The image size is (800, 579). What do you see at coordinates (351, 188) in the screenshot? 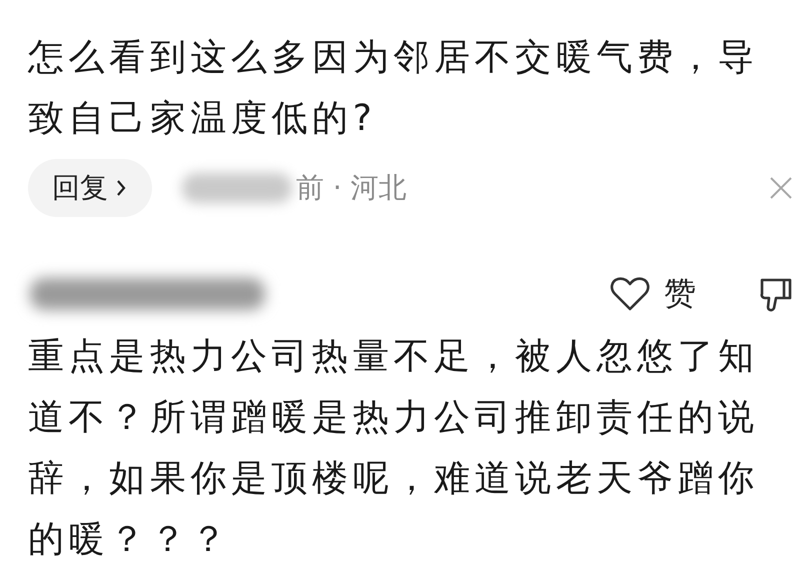
I see `comment-meta: 前 · 河北` at bounding box center [351, 188].